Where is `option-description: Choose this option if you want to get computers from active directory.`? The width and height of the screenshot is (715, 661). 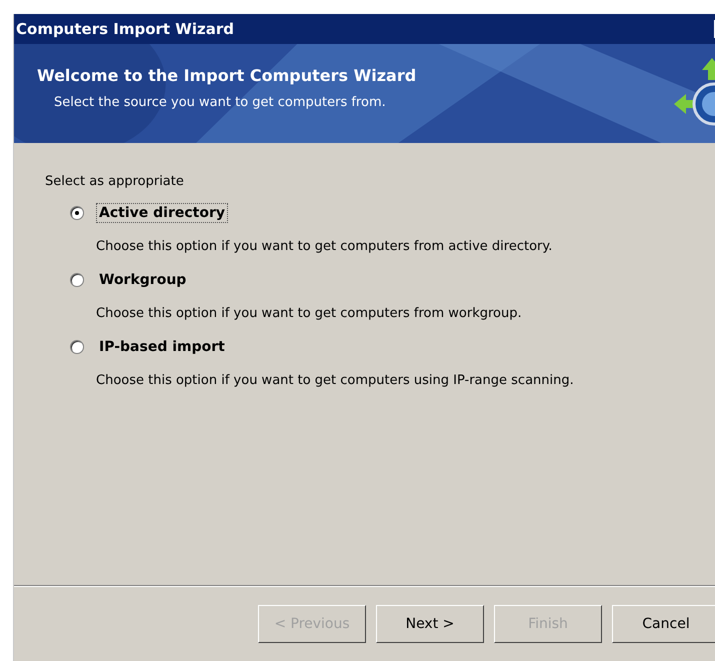
option-description: Choose this option if you want to get computers from active directory. is located at coordinates (324, 246).